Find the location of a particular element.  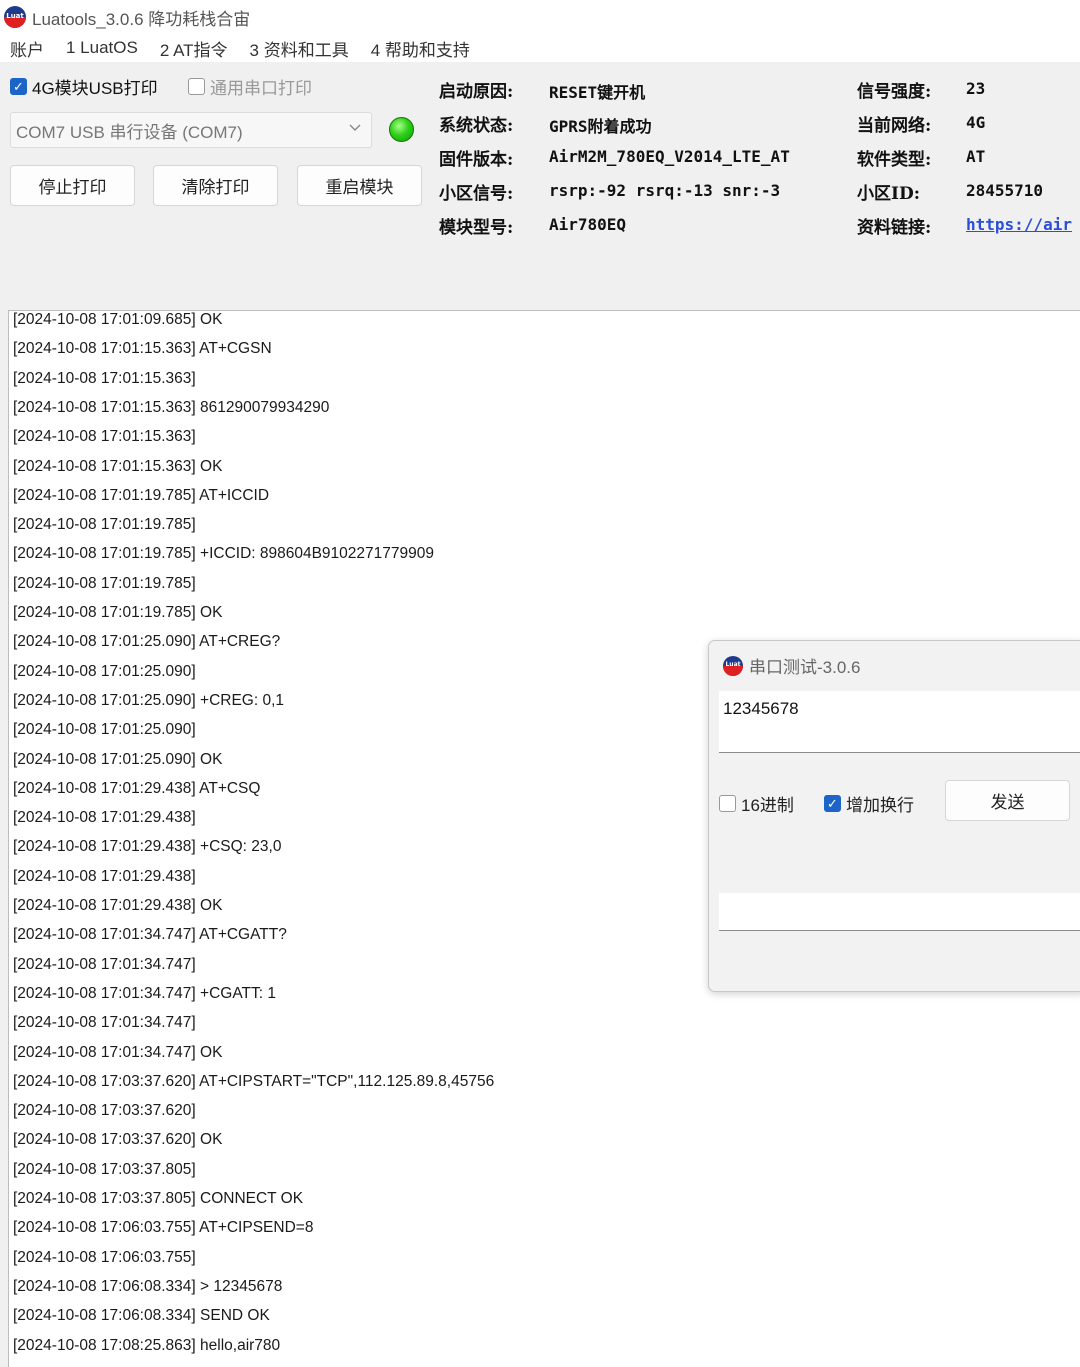

log-line: [2024-10-08 17:01:25.090] AT+CREG? is located at coordinates (147, 642).